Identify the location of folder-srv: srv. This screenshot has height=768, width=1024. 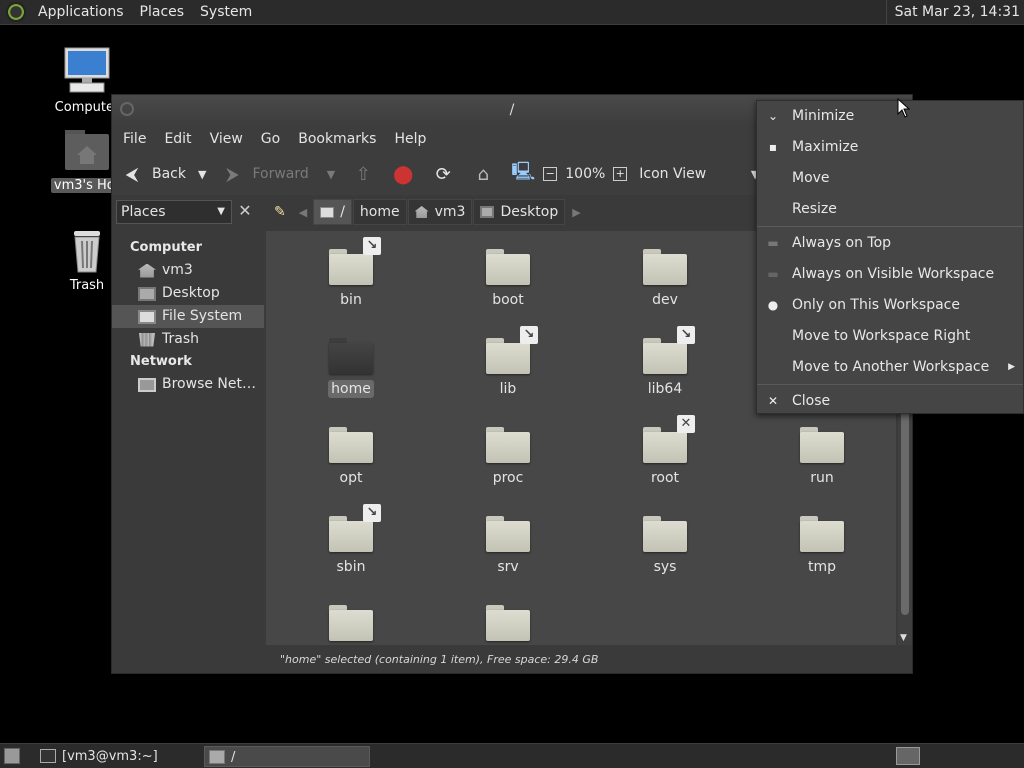
(508, 546).